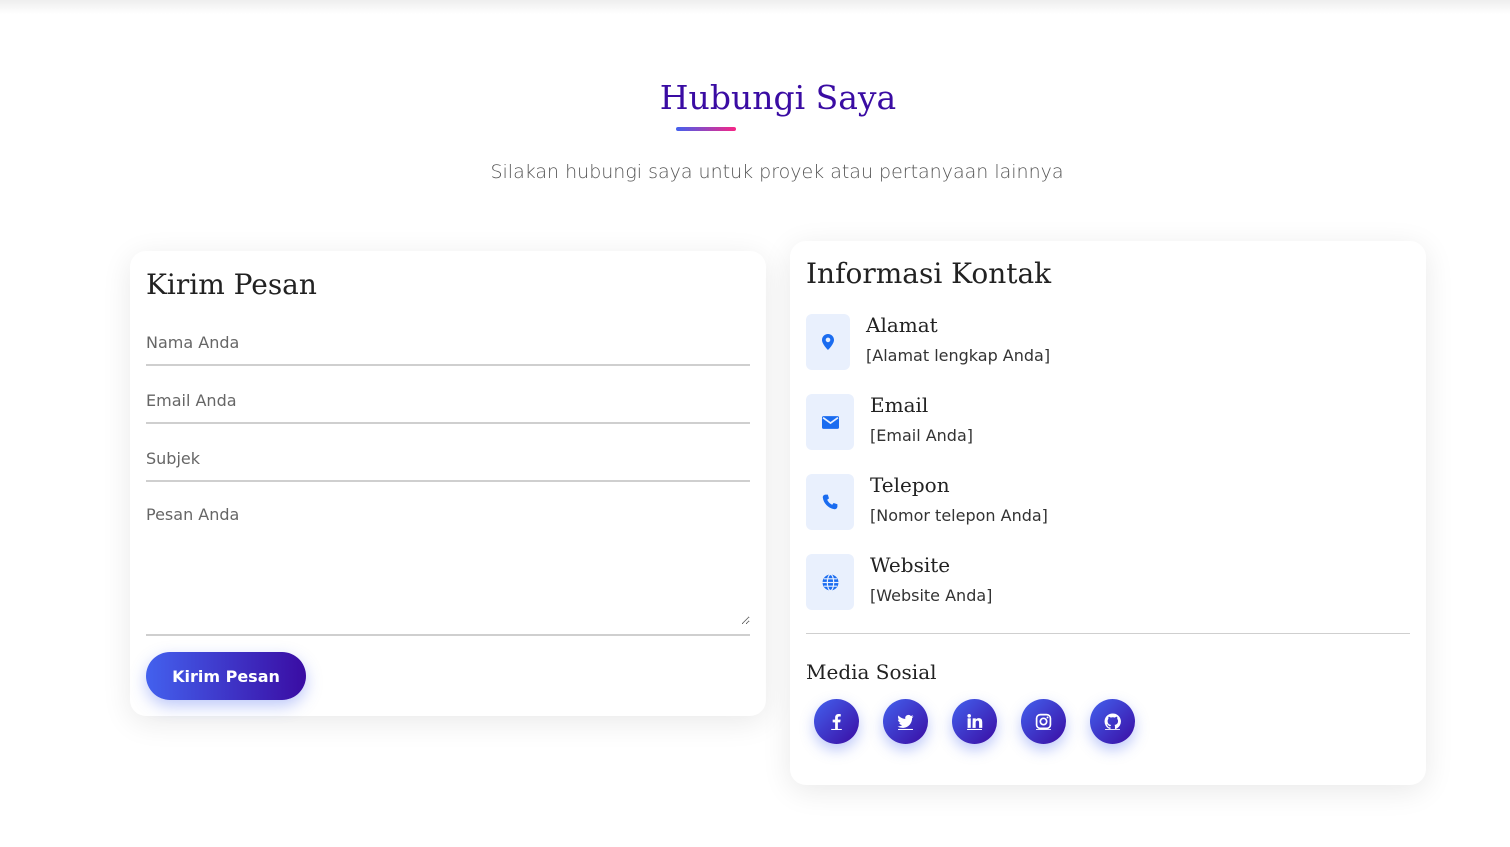  I want to click on info-title: Informasi Kontak, so click(929, 273).